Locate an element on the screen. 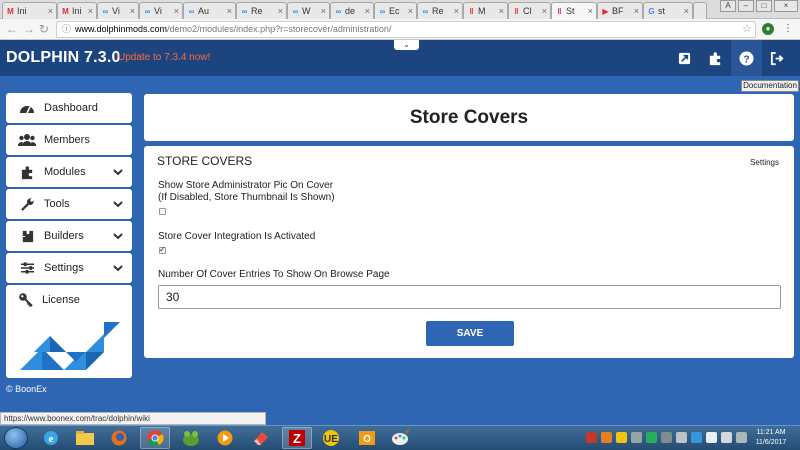  browser-tab: ▶ BF × is located at coordinates (620, 10).